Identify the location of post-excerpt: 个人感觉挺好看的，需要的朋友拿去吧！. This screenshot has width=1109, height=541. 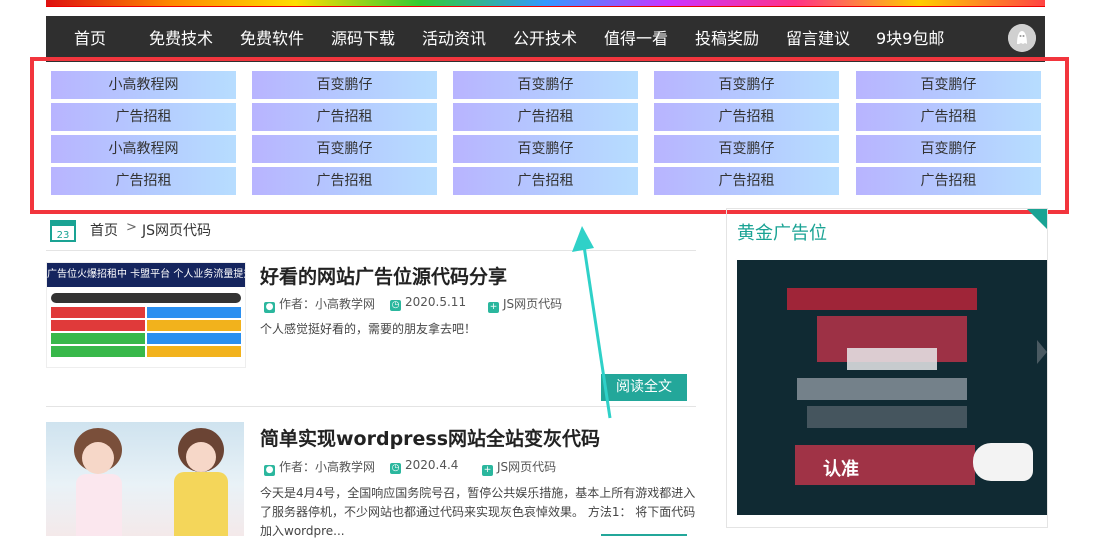
(368, 329).